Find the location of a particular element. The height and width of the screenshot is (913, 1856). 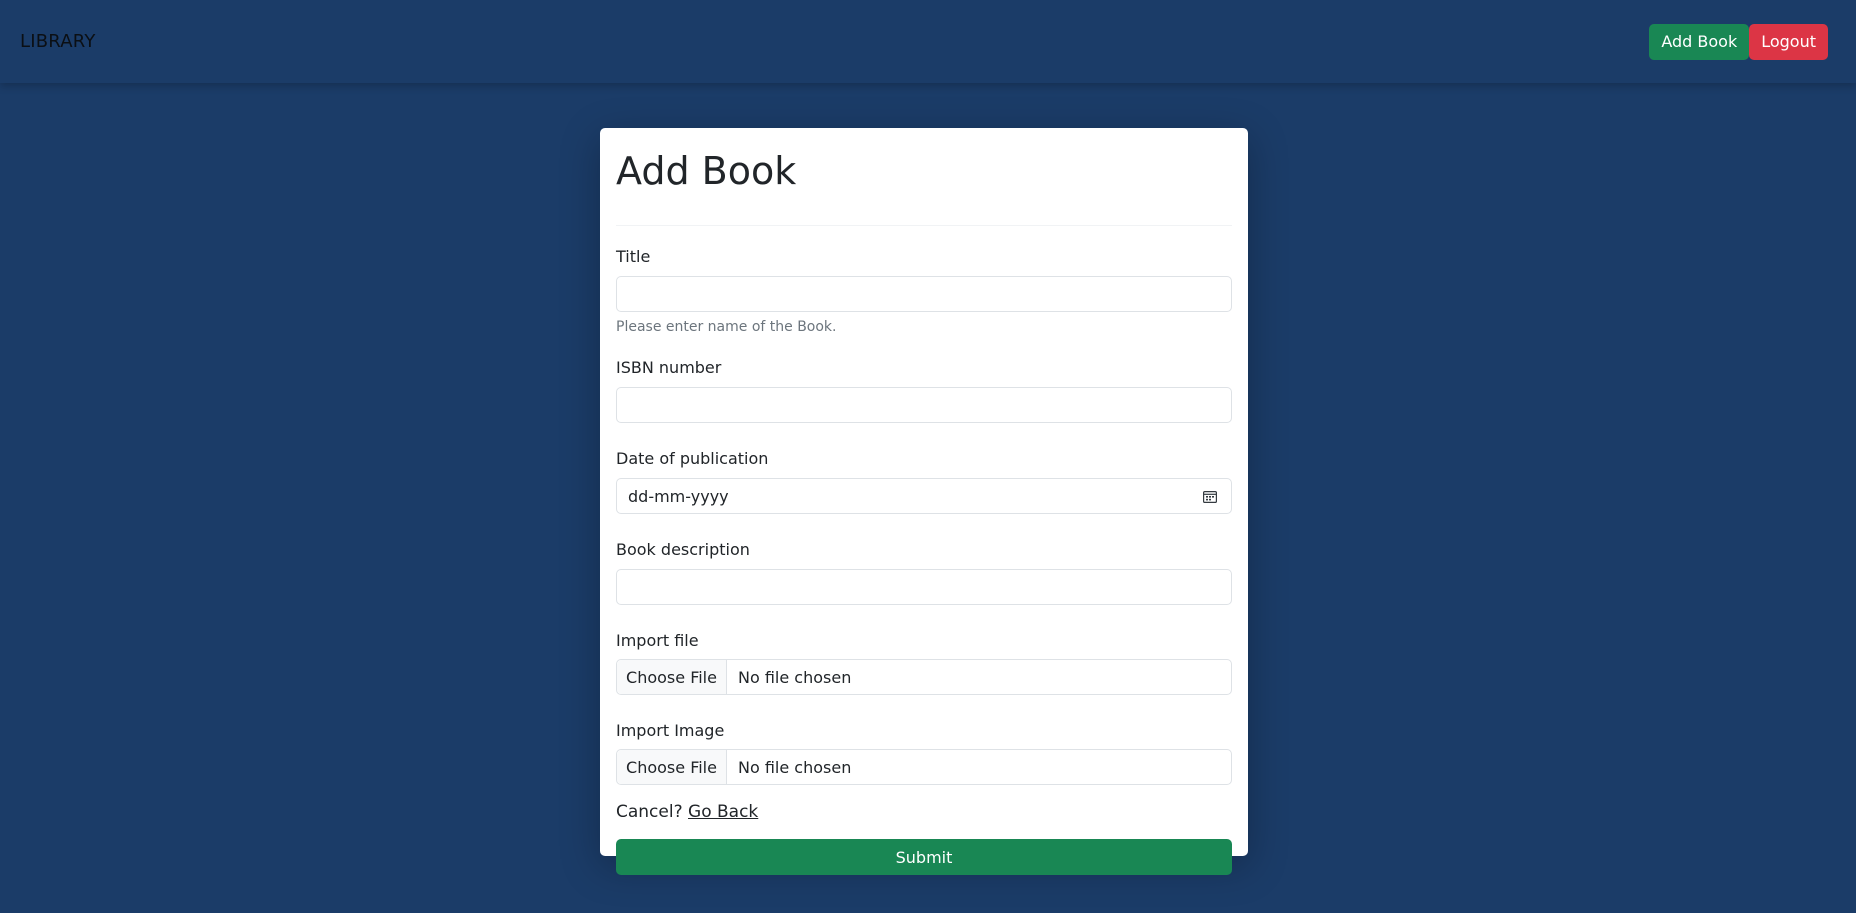

brand-logo-text: LIBRARY is located at coordinates (58, 41).